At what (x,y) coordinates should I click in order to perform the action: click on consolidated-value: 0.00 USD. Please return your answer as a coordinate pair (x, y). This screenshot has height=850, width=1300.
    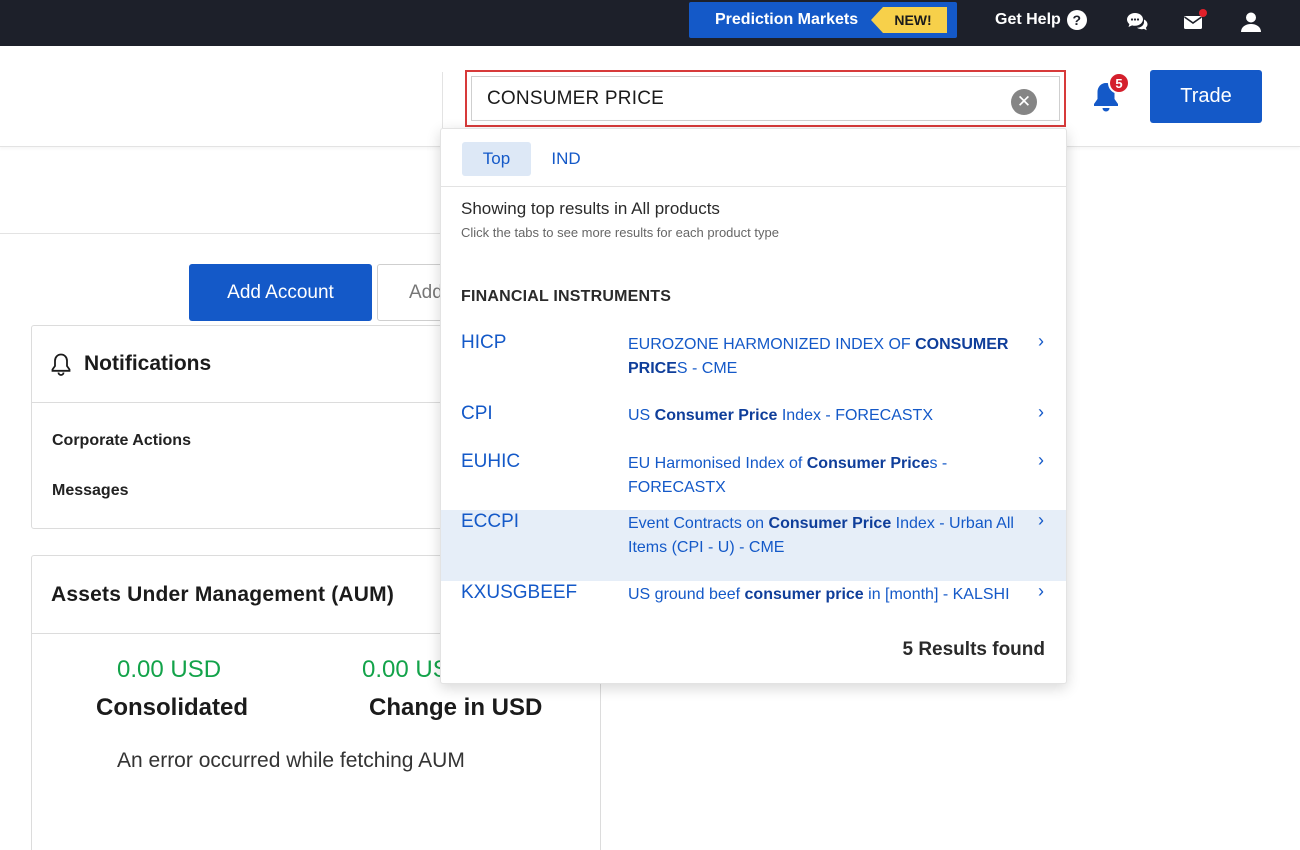
    Looking at the image, I should click on (169, 669).